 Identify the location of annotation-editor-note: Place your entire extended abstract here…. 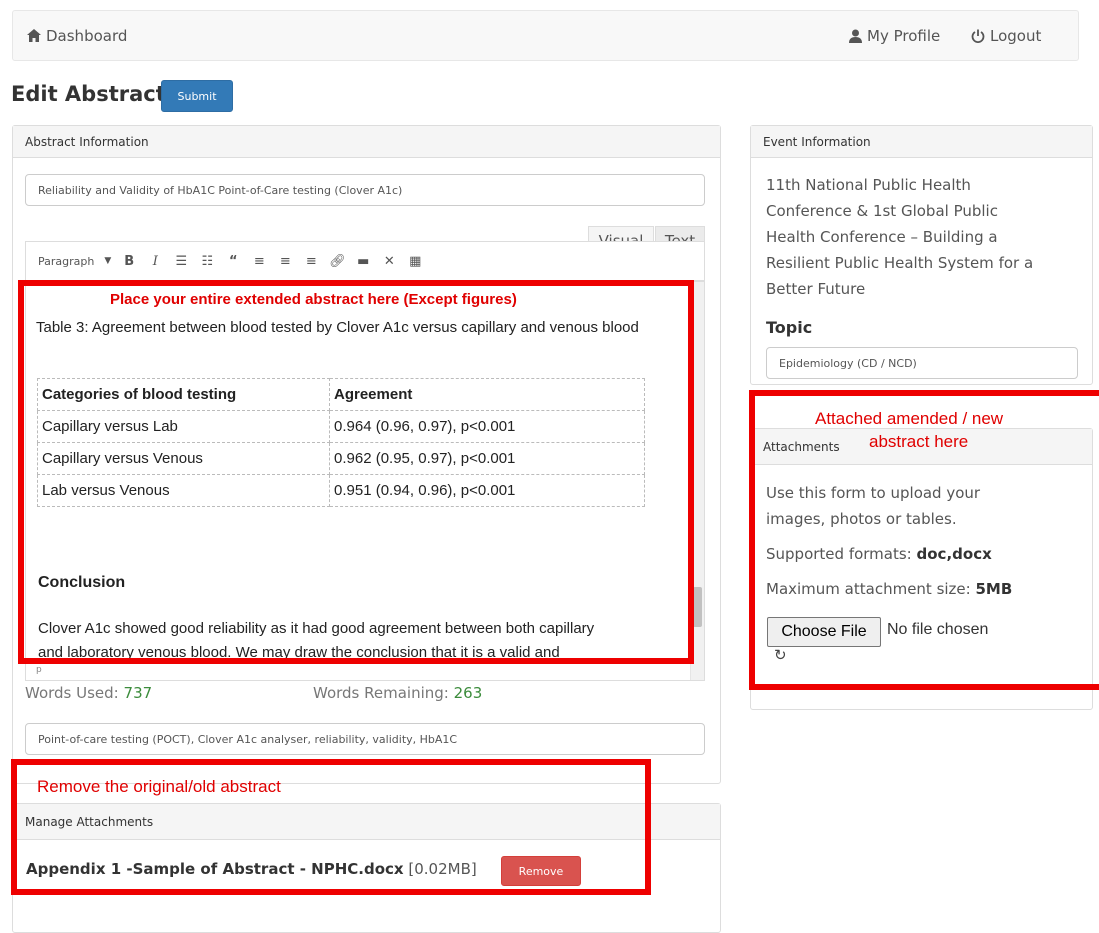
(313, 299).